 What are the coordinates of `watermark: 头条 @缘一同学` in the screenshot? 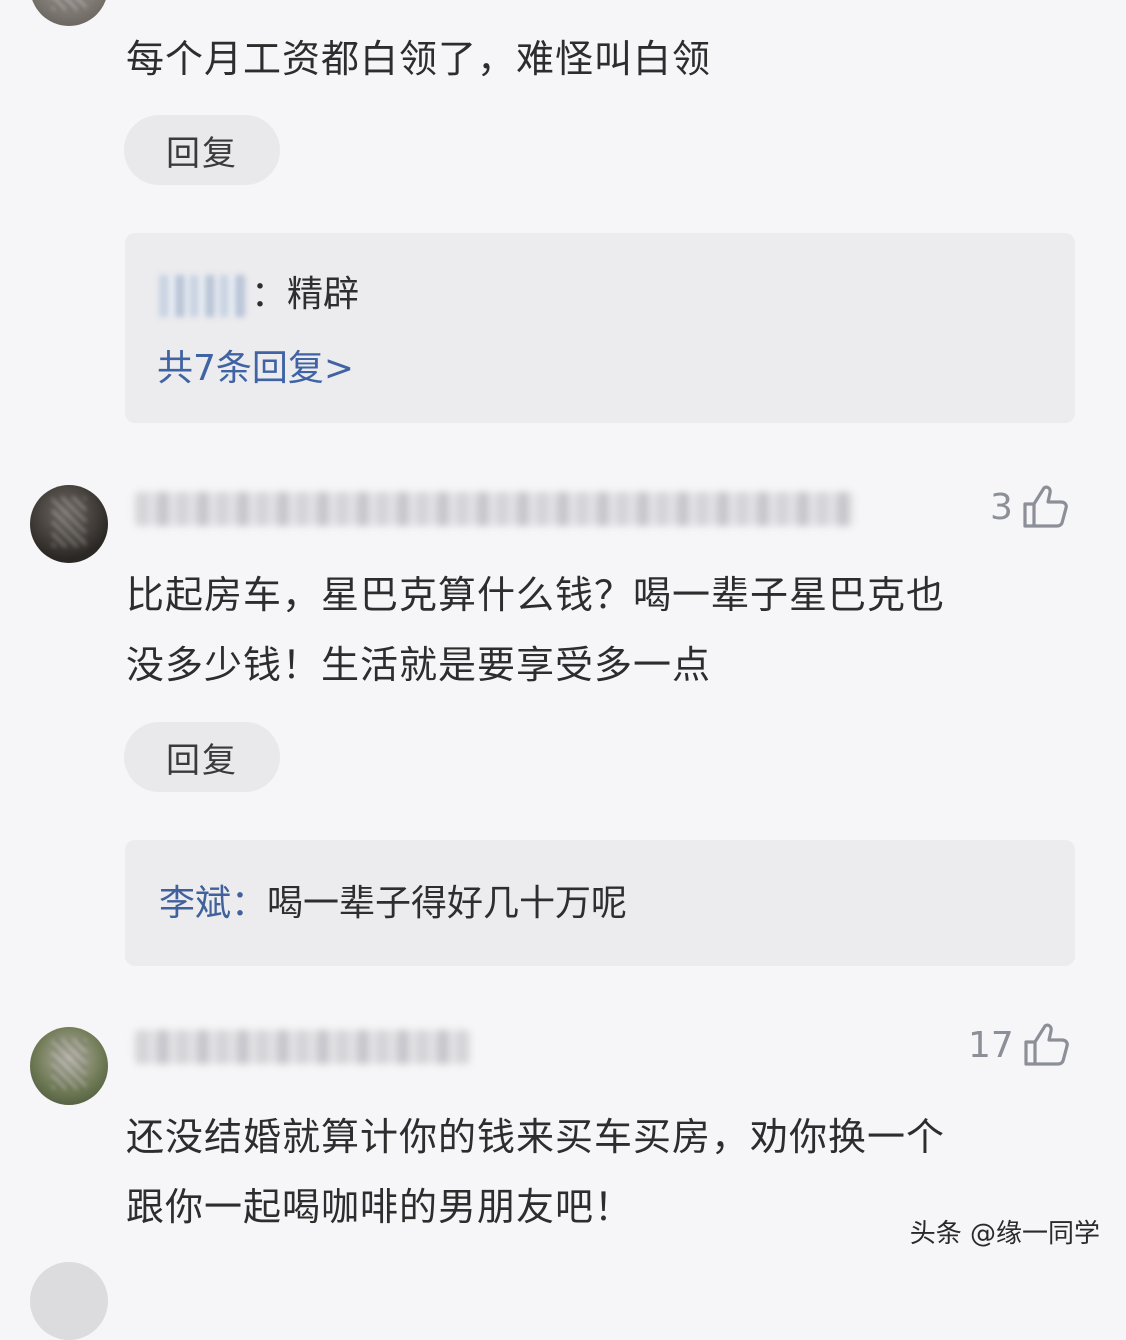 It's located at (1004, 1234).